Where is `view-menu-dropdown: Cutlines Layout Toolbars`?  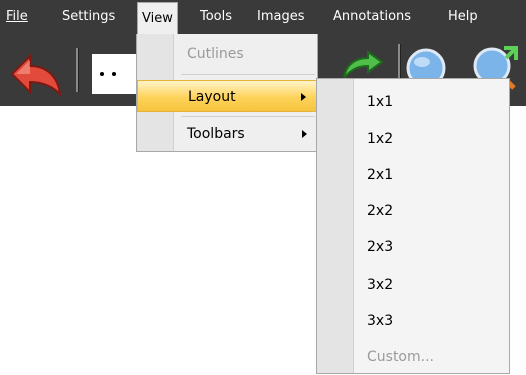 view-menu-dropdown: Cutlines Layout Toolbars is located at coordinates (227, 93).